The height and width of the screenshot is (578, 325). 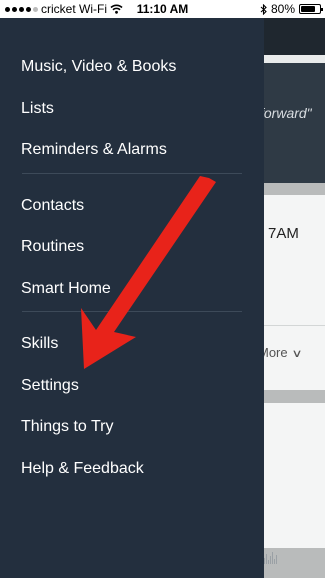 I want to click on menu-item-reminders-and-alarms: Reminders & Alarms, so click(x=94, y=150).